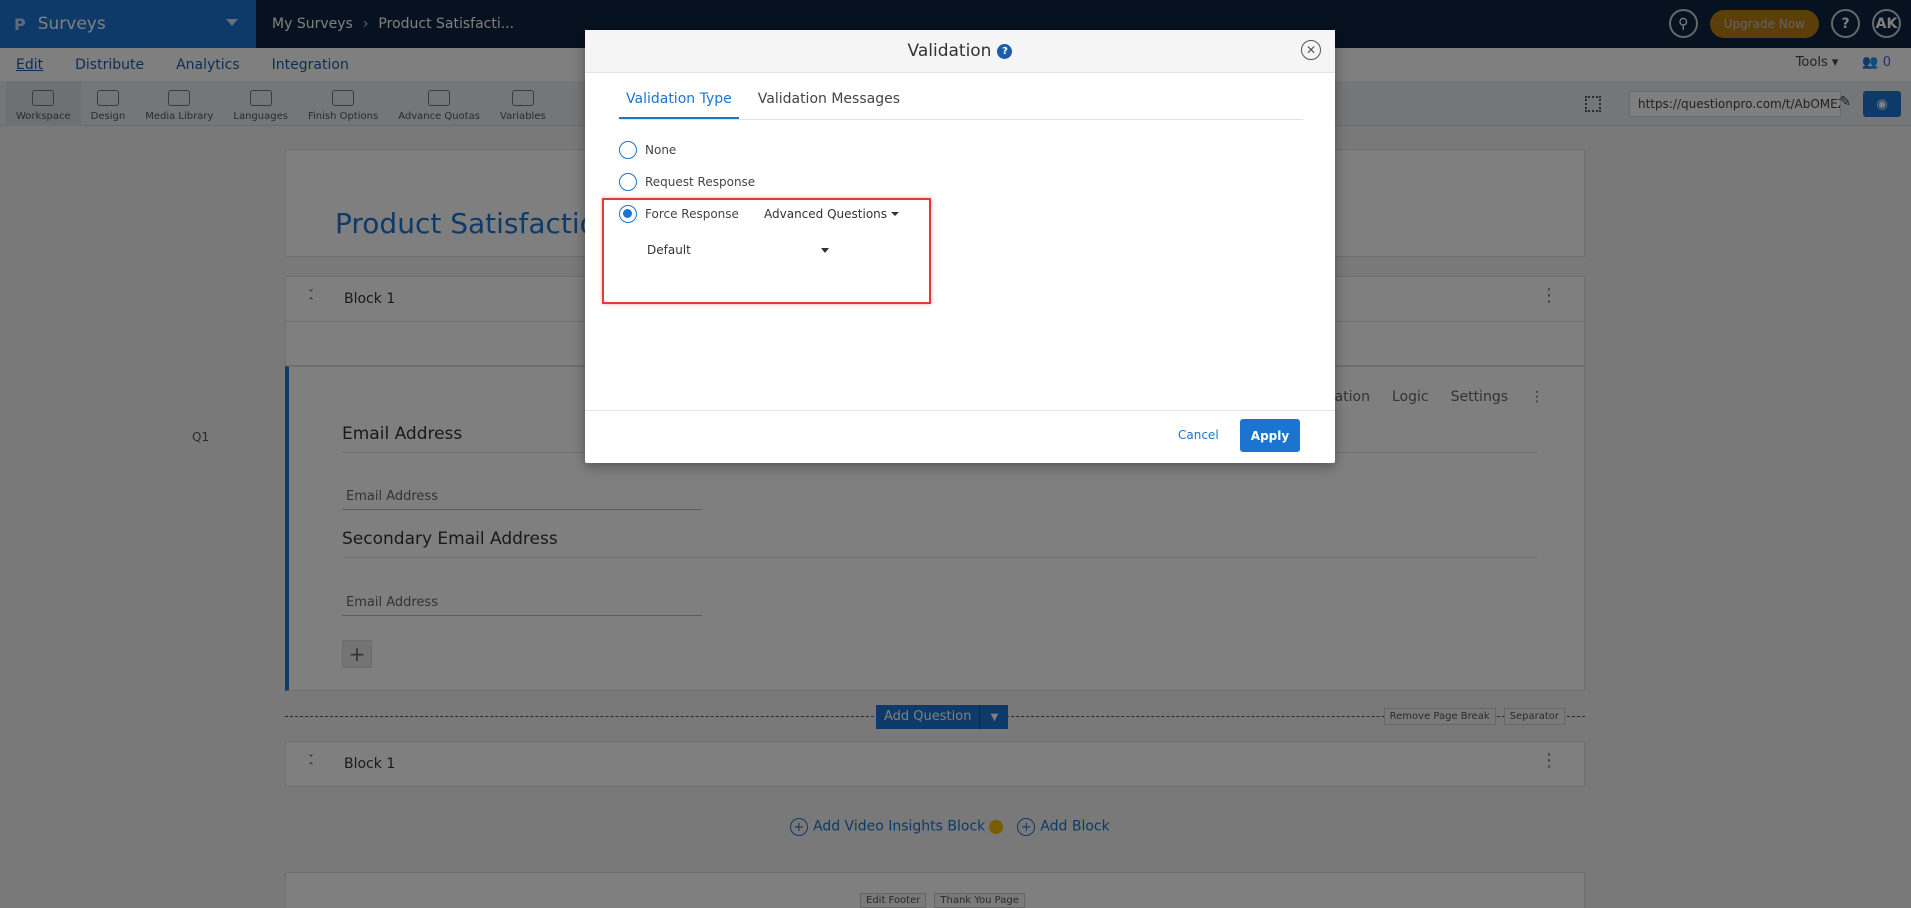  What do you see at coordinates (829, 100) in the screenshot?
I see `tab-validation-messages: Validation Messages` at bounding box center [829, 100].